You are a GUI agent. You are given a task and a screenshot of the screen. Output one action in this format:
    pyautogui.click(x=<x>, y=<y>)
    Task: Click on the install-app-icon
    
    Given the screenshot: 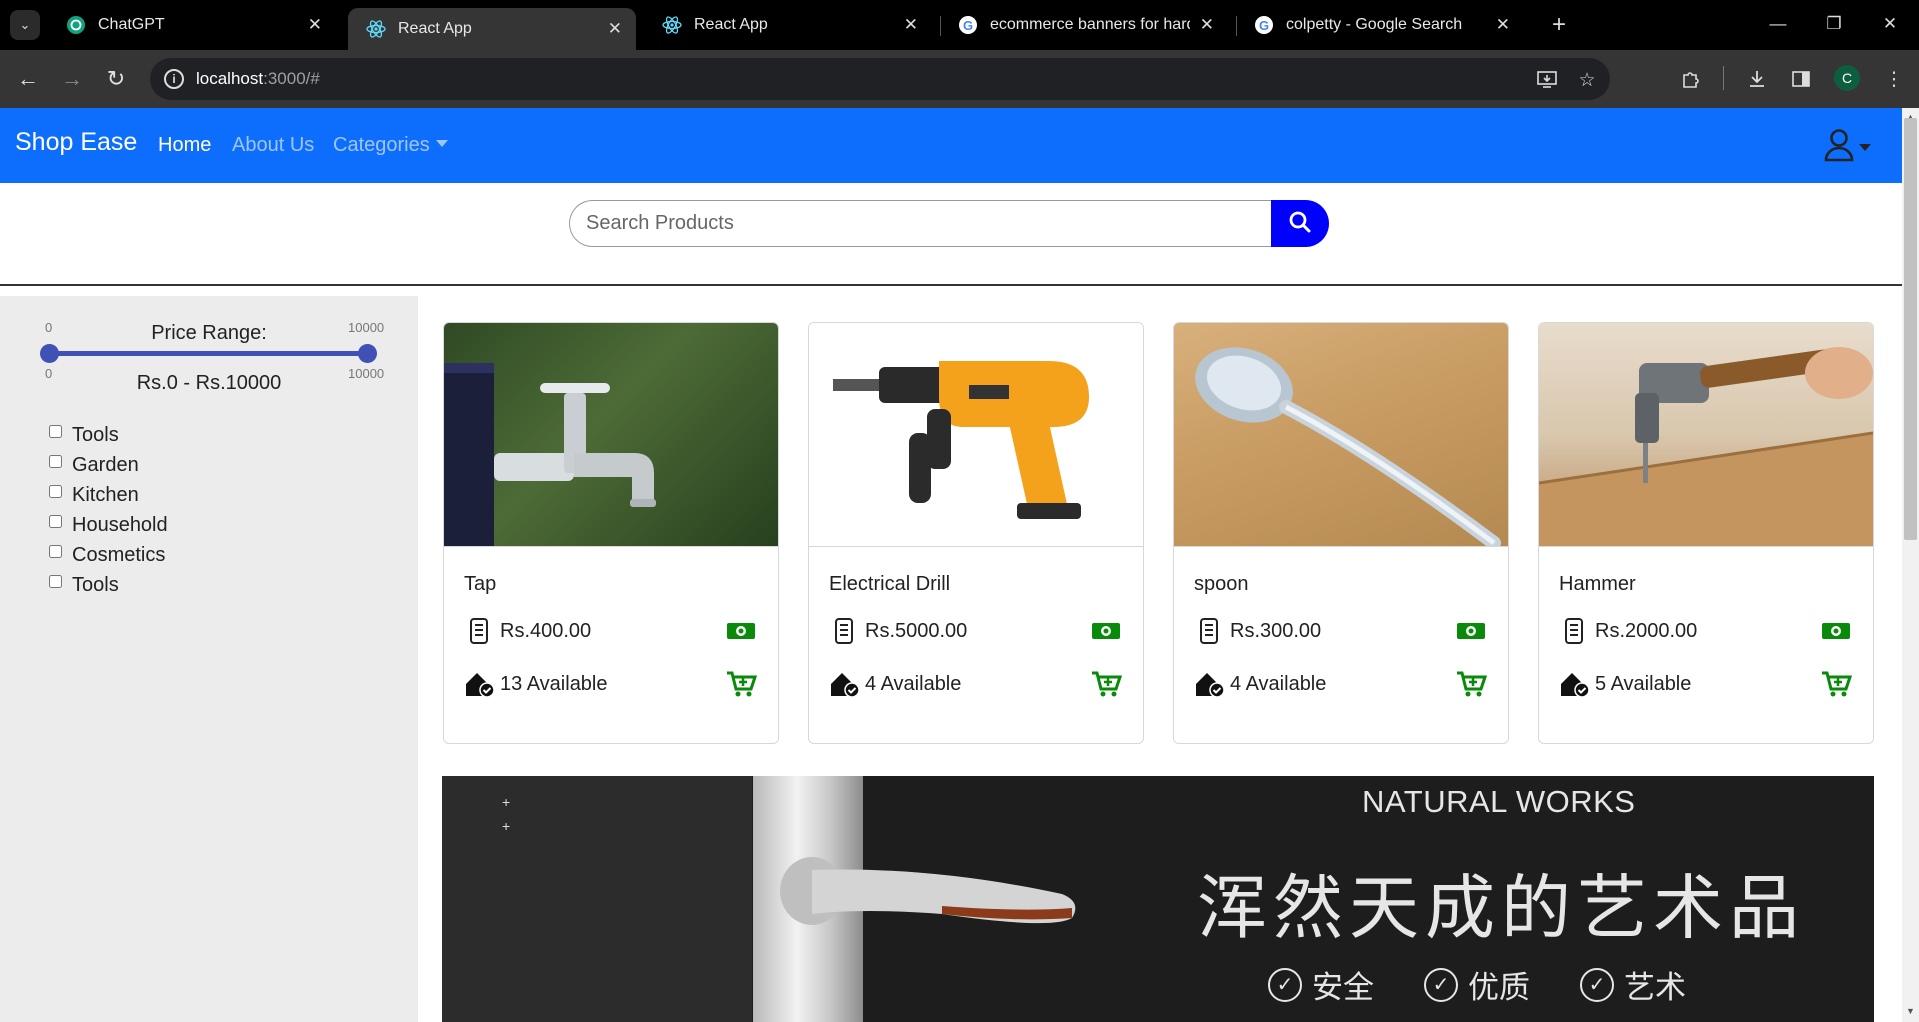 What is the action you would take?
    pyautogui.click(x=1547, y=80)
    